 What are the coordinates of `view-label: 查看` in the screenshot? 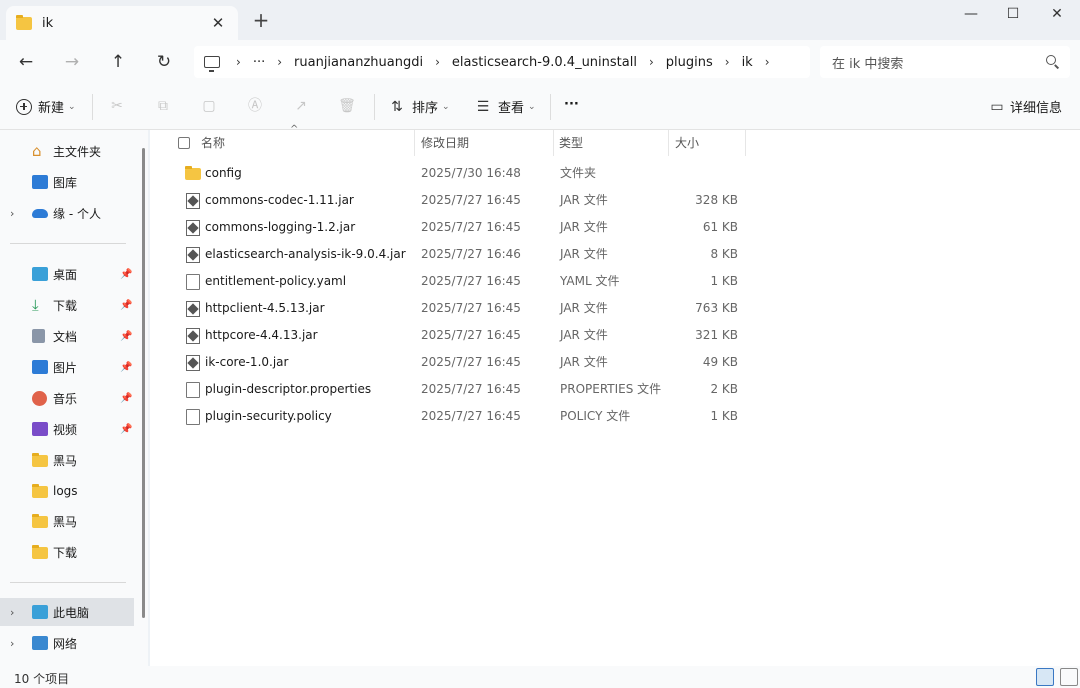 It's located at (511, 108).